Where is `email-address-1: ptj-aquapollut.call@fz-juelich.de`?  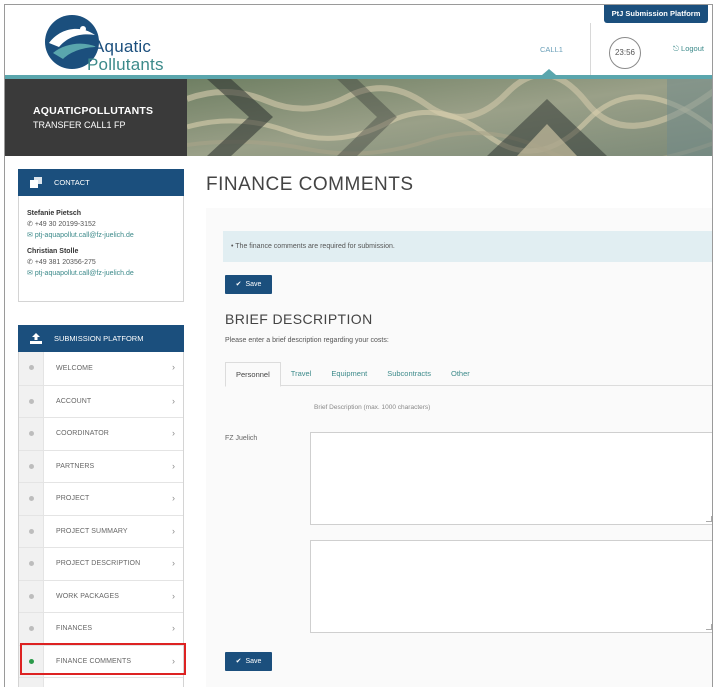
email-address-1: ptj-aquapollut.call@fz-juelich.de is located at coordinates (84, 235).